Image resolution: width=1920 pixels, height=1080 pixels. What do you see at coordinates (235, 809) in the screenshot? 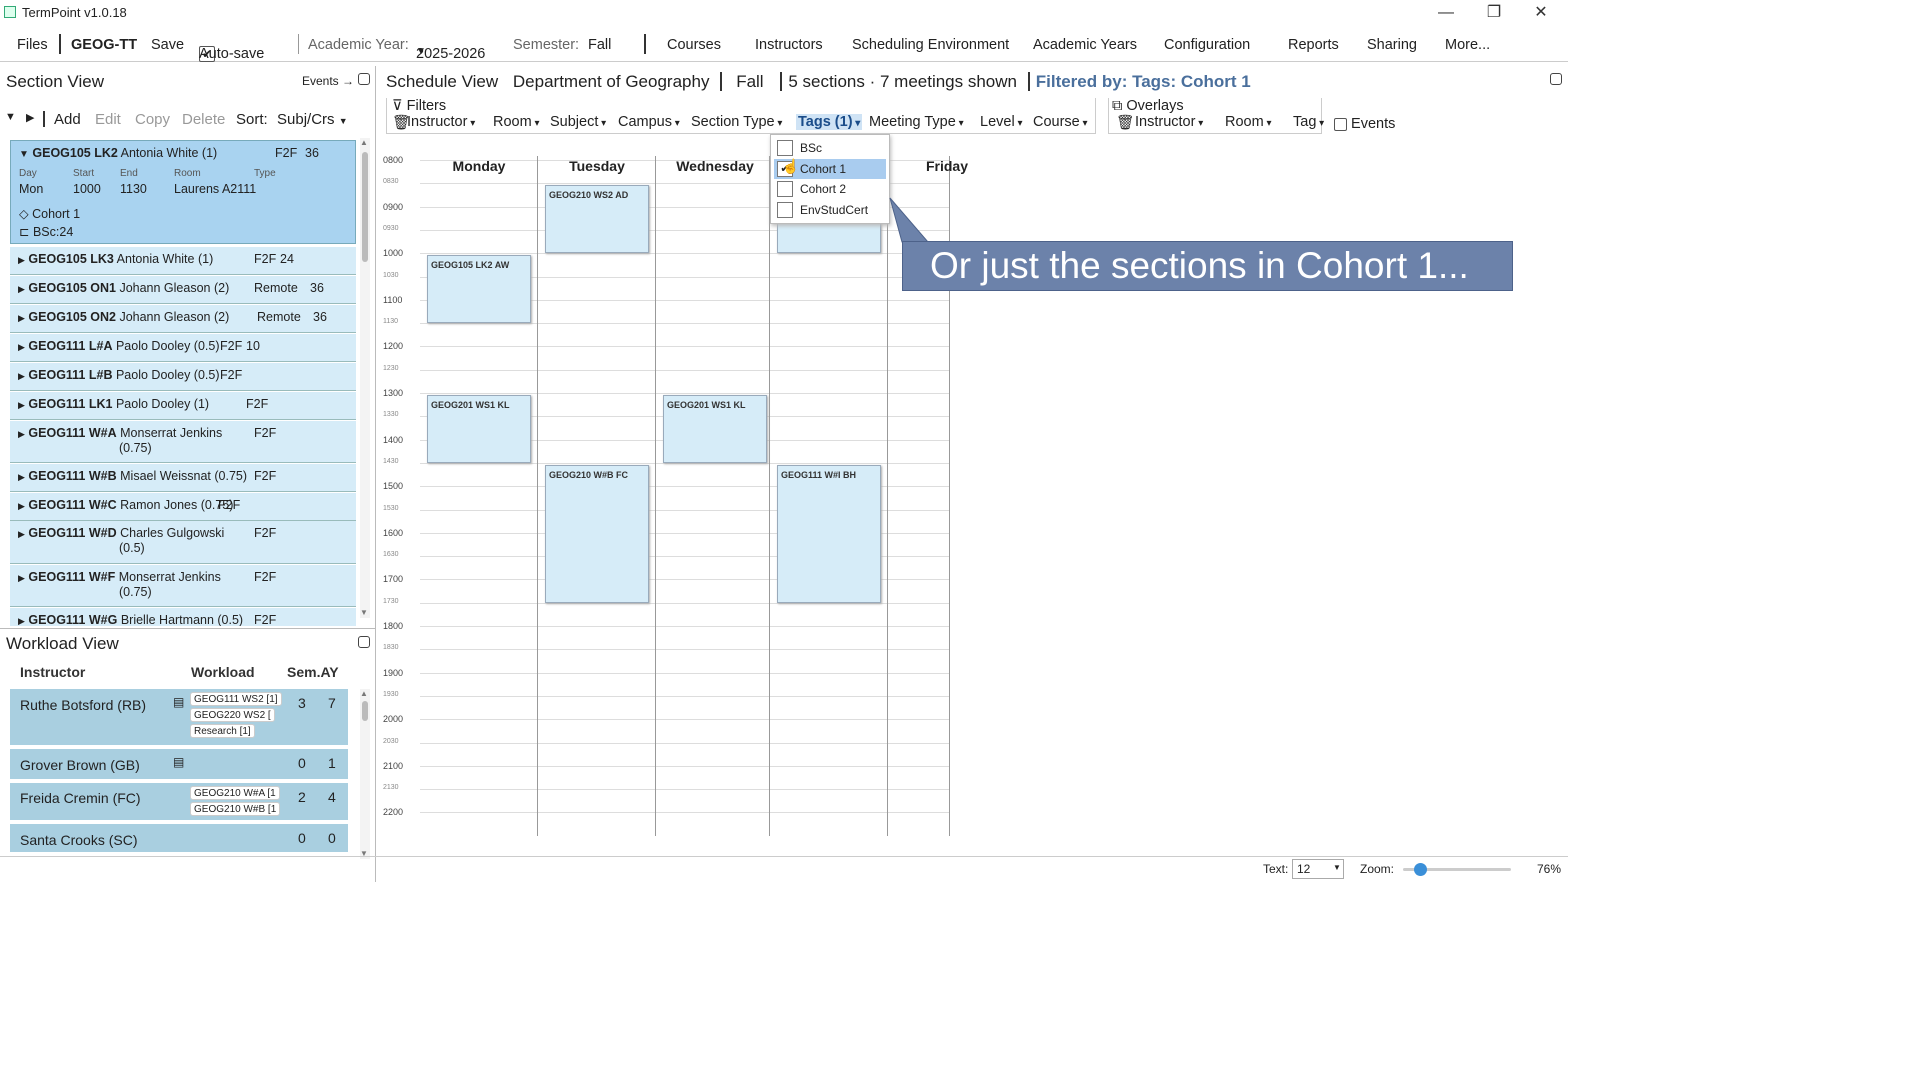
I see `workload-pill: GEOG210 W#B [1` at bounding box center [235, 809].